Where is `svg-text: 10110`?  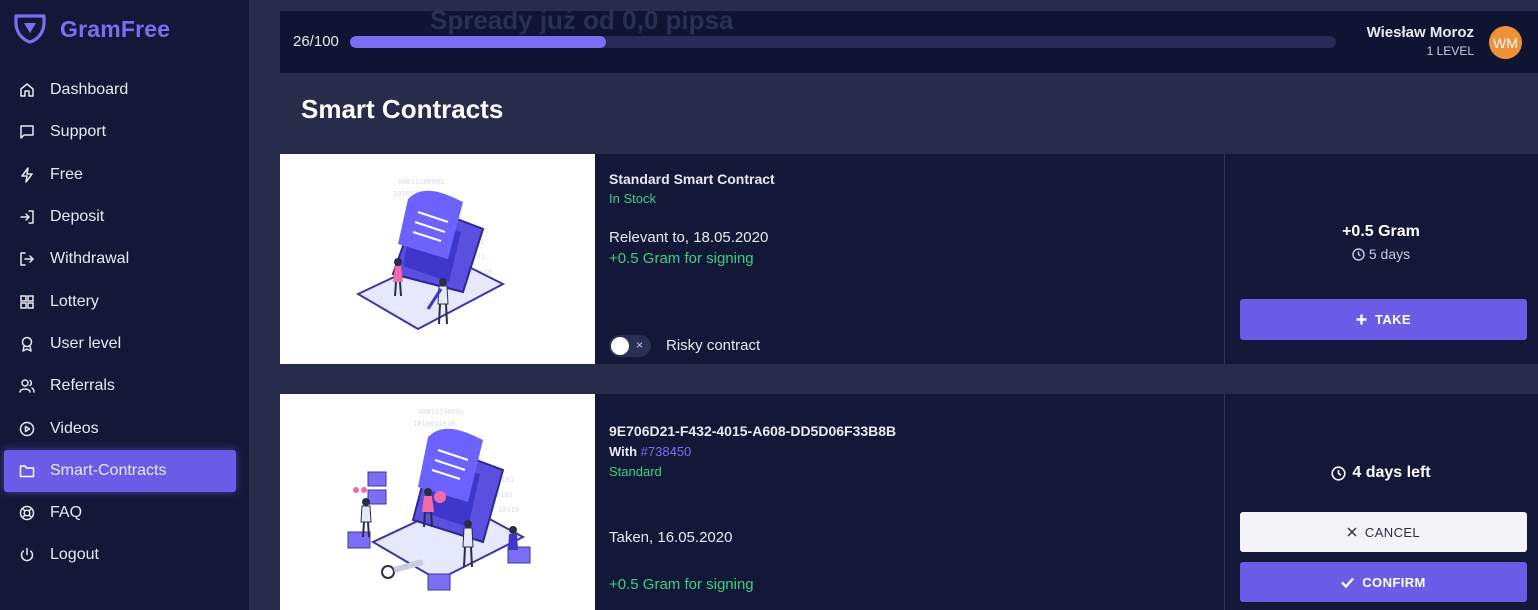
svg-text: 10110 is located at coordinates (508, 510).